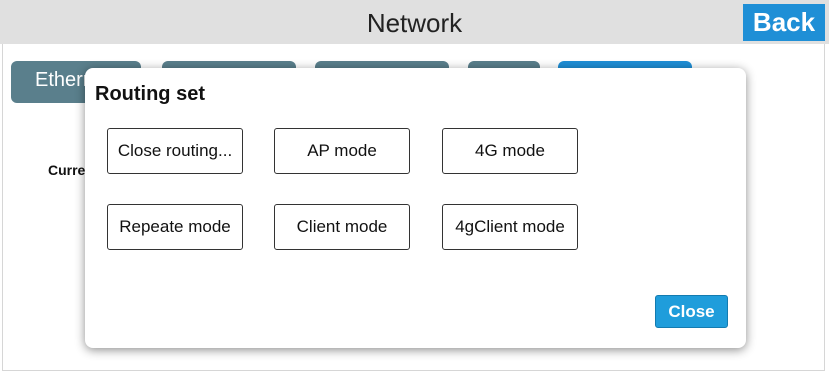 The height and width of the screenshot is (375, 829). Describe the element at coordinates (510, 151) in the screenshot. I see `4g-mode-button: 4G mode` at that location.